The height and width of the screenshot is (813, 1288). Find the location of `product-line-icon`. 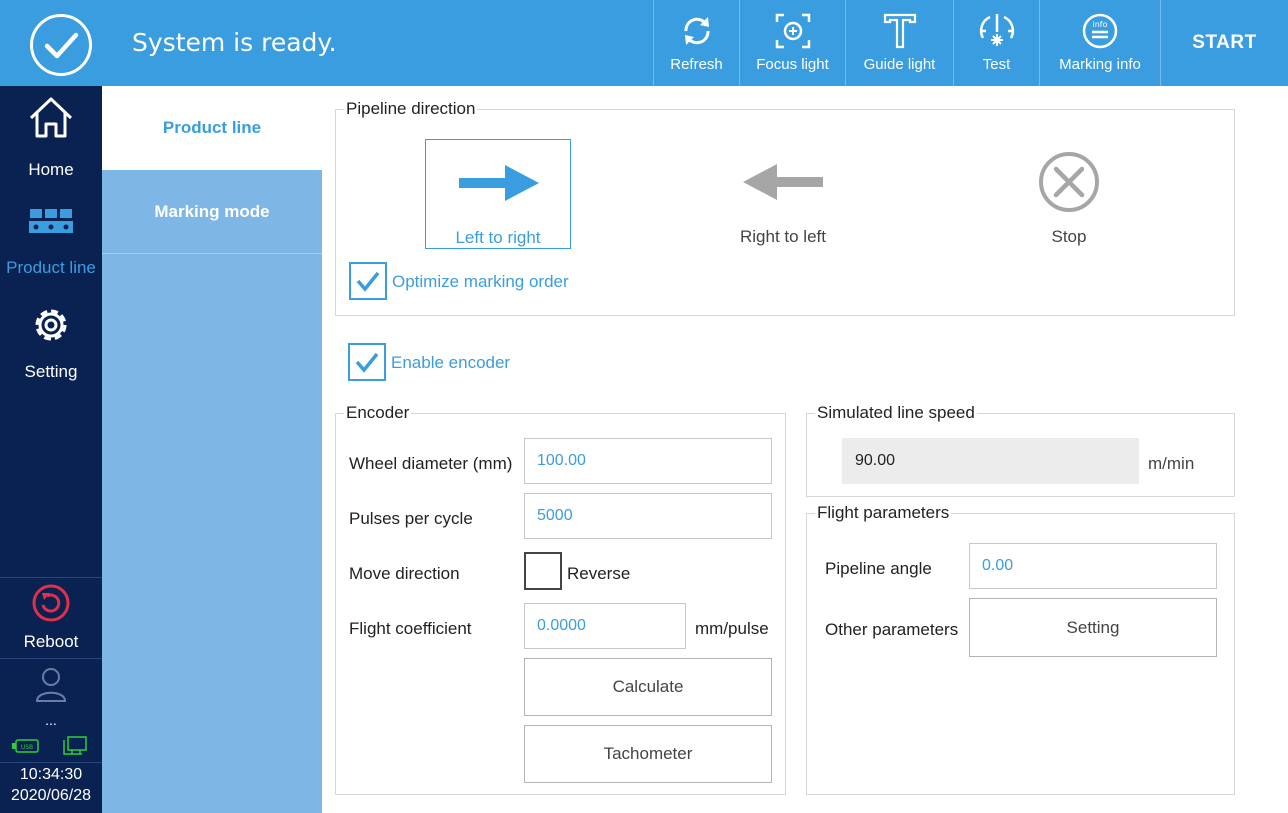

product-line-icon is located at coordinates (51, 221).